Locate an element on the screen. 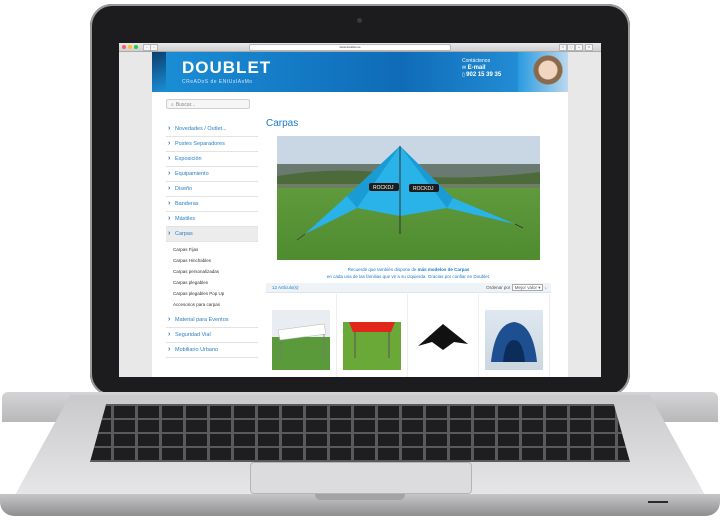 This screenshot has height=521, width=720. page-title: Carpas is located at coordinates (282, 123).